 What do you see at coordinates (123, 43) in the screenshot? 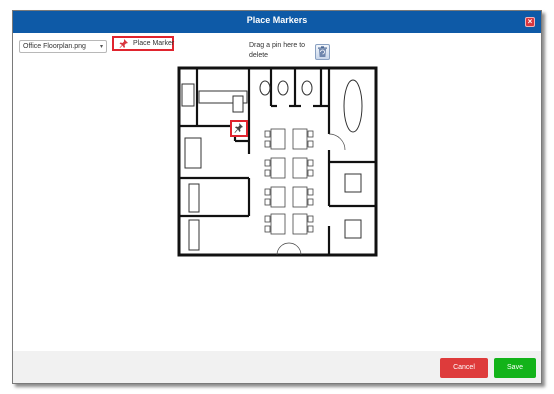
I see `pushpin-icon` at bounding box center [123, 43].